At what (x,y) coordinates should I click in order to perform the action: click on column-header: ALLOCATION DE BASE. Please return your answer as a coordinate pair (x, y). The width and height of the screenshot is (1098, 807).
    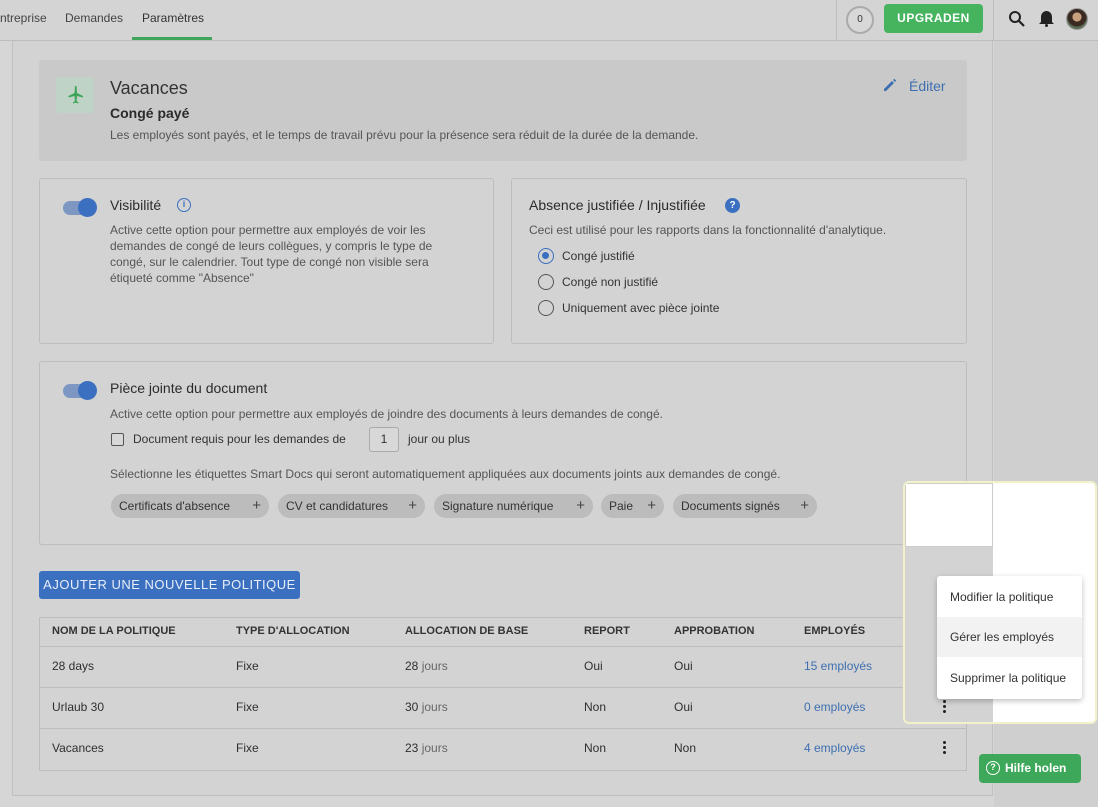
    Looking at the image, I should click on (467, 631).